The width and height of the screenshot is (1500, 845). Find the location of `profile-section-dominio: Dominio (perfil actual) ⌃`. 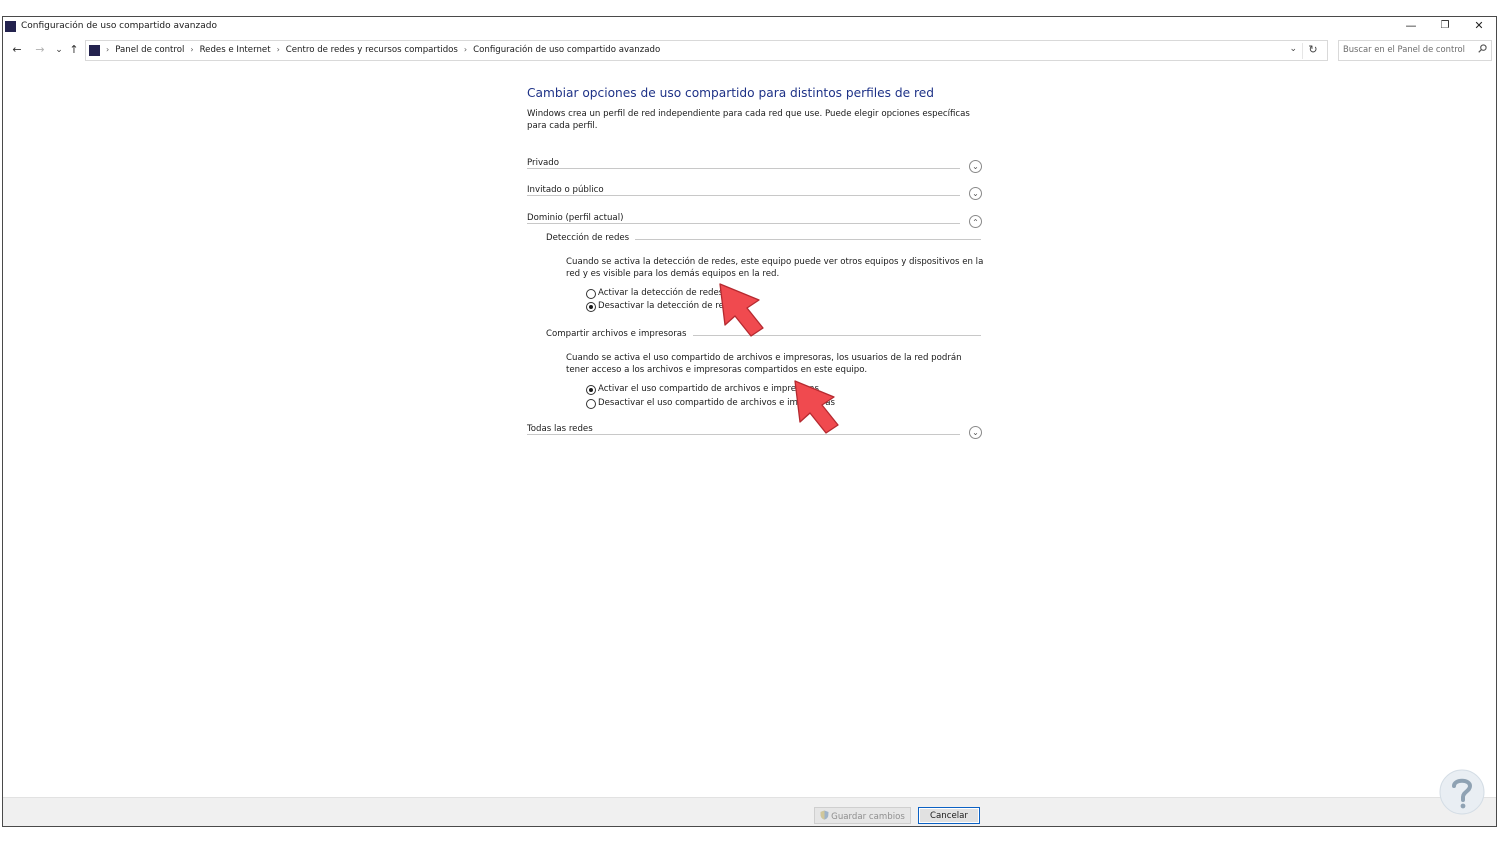

profile-section-dominio: Dominio (perfil actual) ⌃ is located at coordinates (754, 221).